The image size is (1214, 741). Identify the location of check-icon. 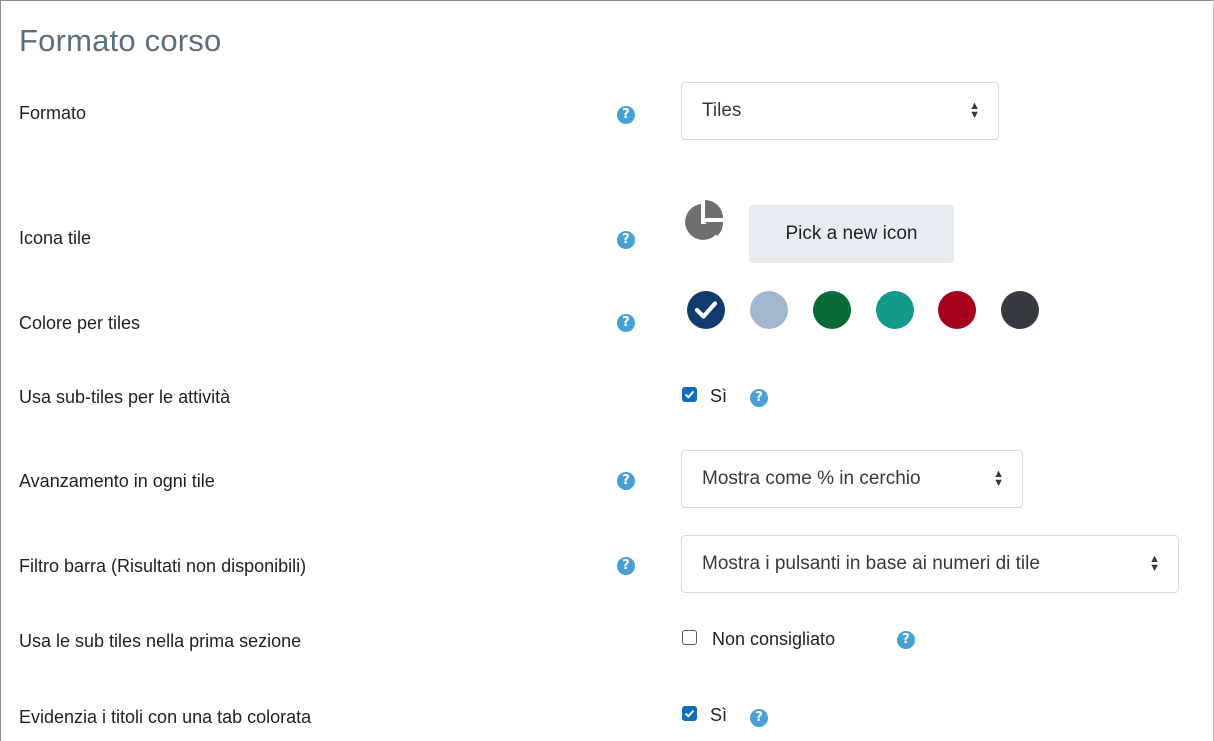
(706, 310).